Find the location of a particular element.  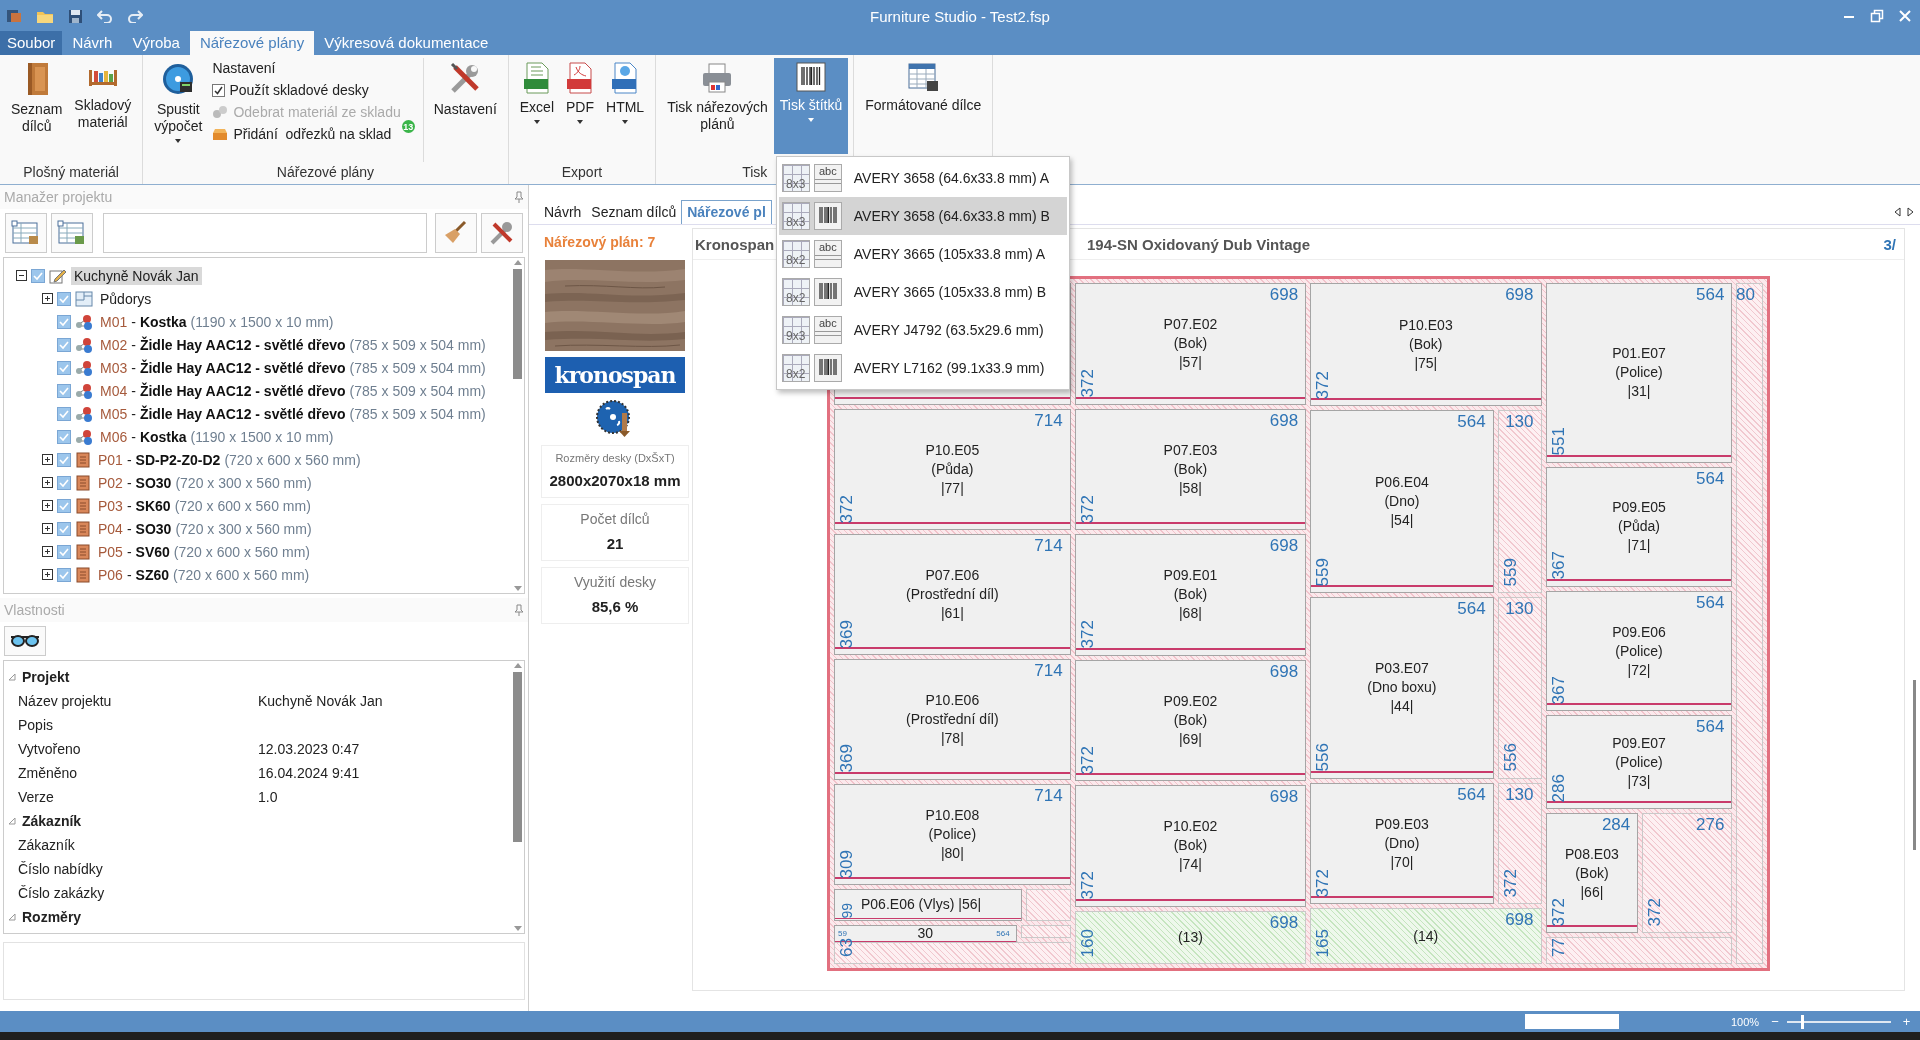

remnant-area: (13) 698 160 is located at coordinates (1190, 937).